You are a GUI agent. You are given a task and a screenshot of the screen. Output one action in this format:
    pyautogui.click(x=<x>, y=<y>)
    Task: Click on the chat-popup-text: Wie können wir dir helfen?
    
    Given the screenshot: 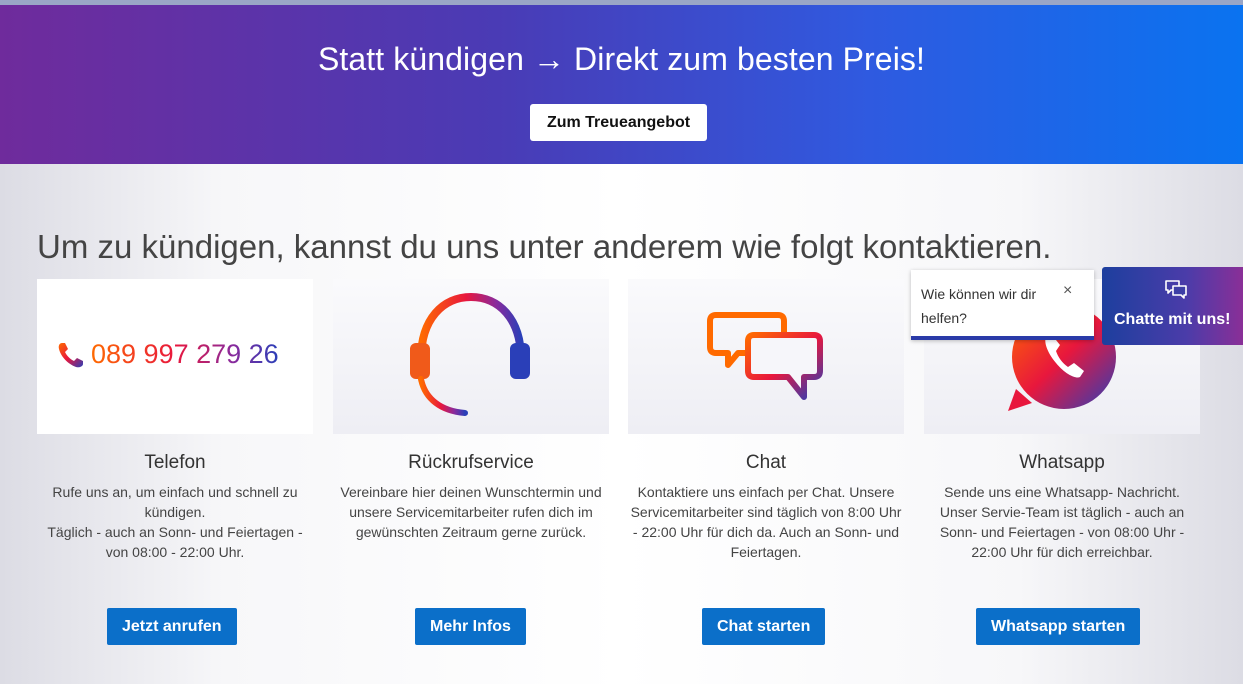 What is the action you would take?
    pyautogui.click(x=979, y=306)
    